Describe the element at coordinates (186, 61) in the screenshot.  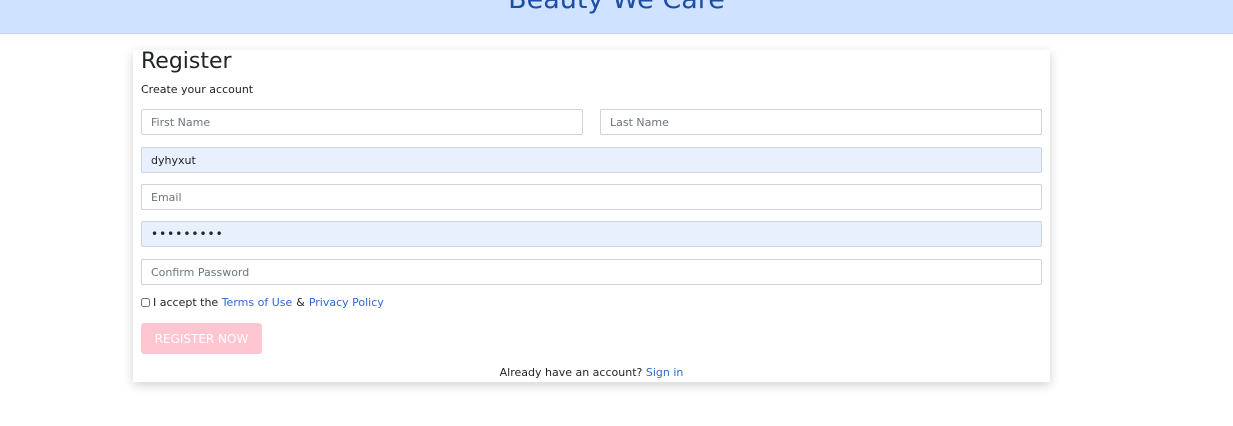
I see `page-title: Register` at that location.